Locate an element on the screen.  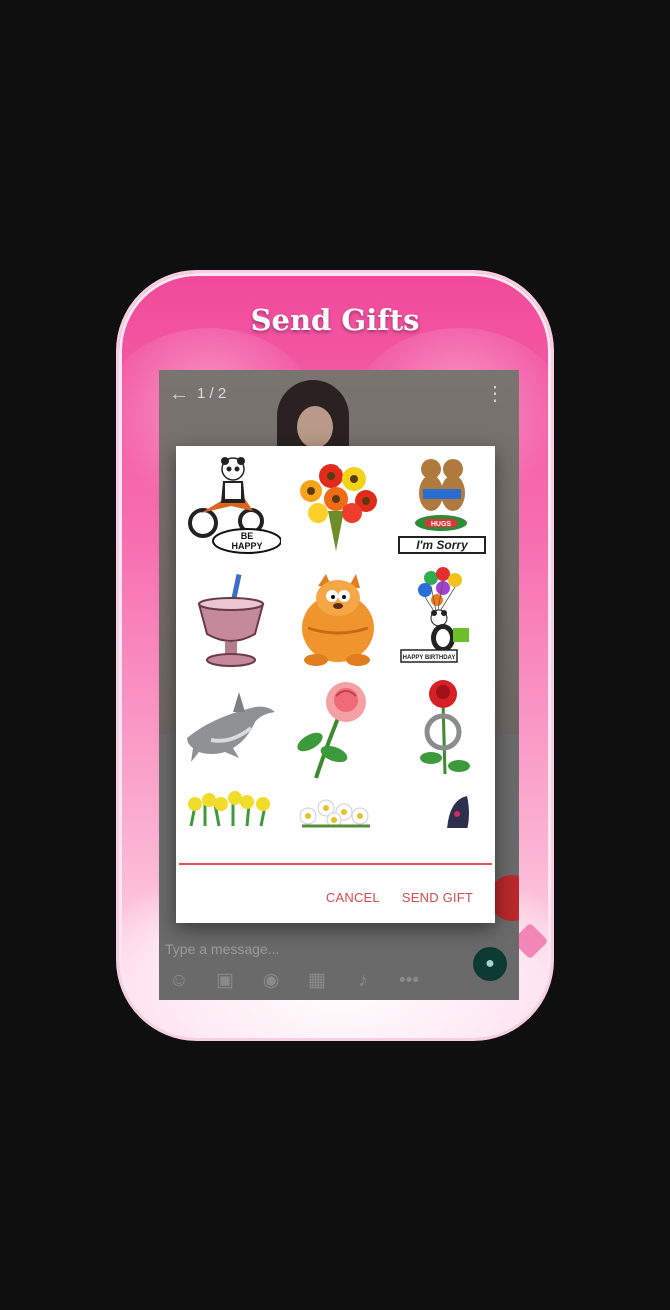
photo-counter: 1 / 2 is located at coordinates (212, 393).